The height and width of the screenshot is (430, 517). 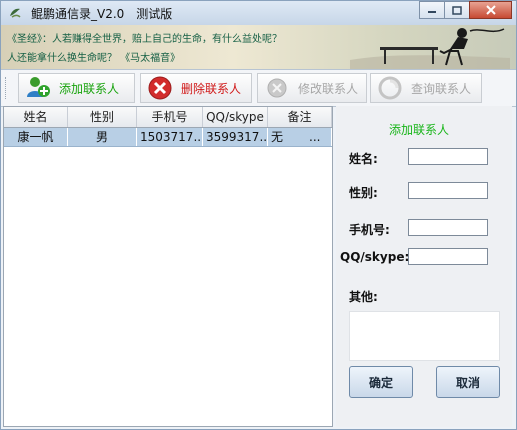 I want to click on toolbar-grip, so click(x=7, y=88).